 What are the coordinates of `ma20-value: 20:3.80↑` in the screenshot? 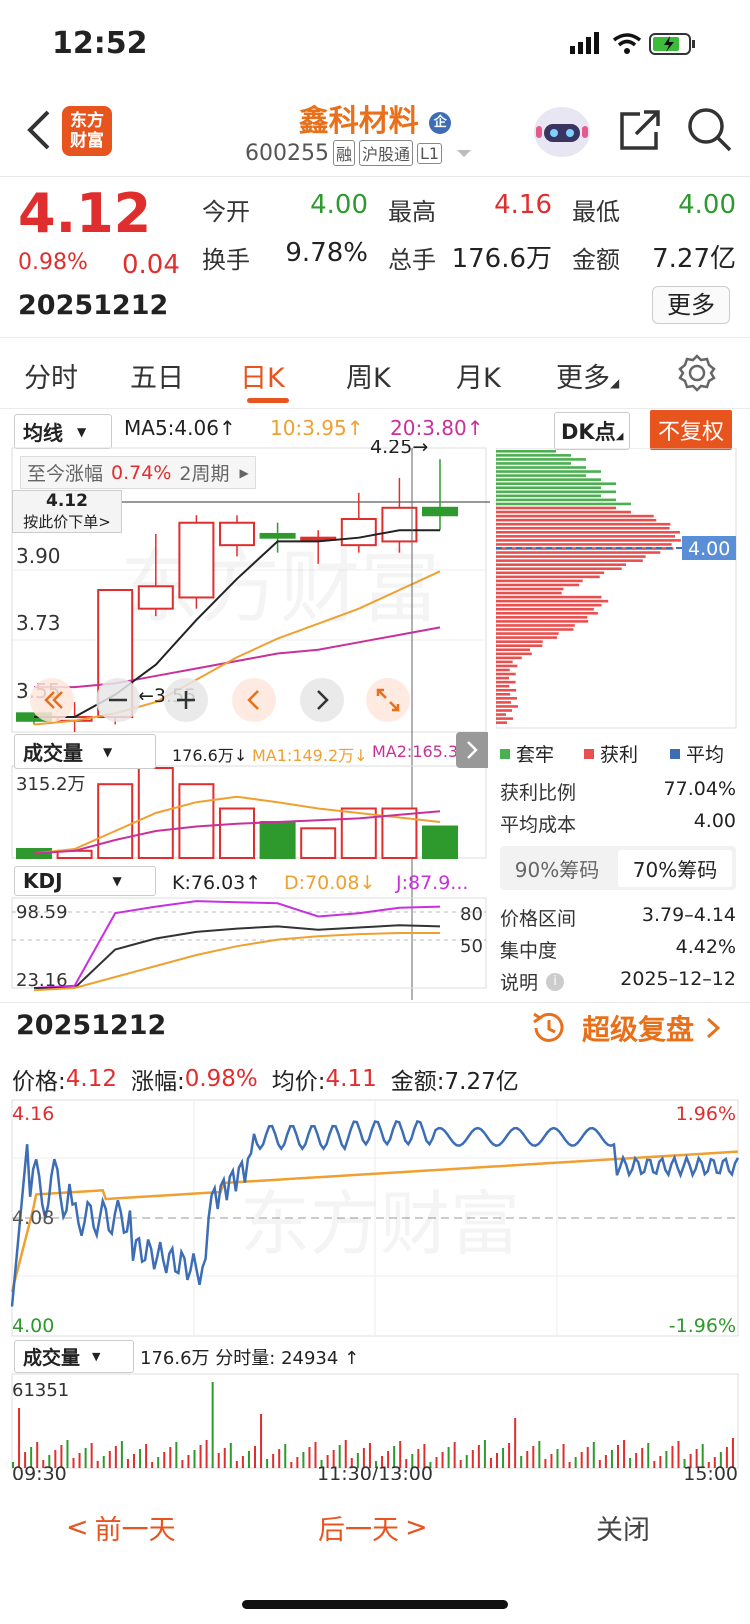 It's located at (437, 428).